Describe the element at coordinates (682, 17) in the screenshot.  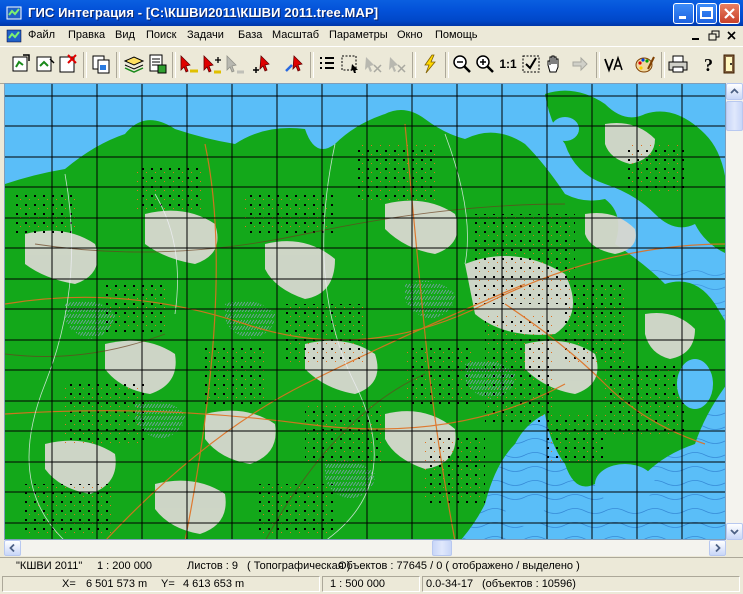
I see `minimize-icon` at that location.